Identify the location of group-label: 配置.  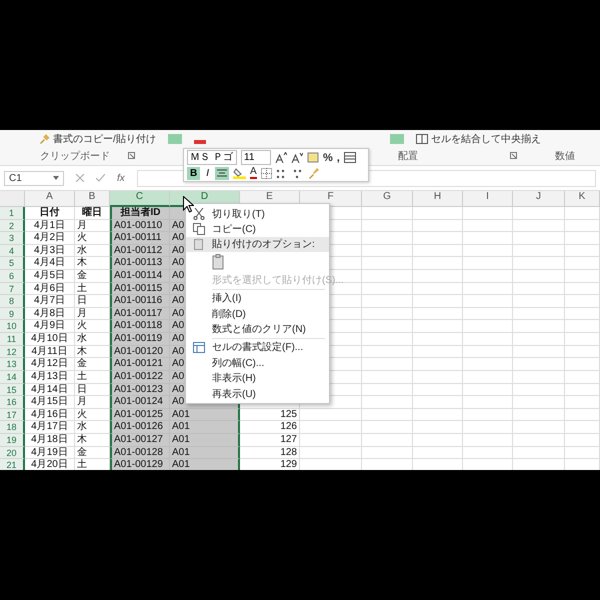
(408, 156).